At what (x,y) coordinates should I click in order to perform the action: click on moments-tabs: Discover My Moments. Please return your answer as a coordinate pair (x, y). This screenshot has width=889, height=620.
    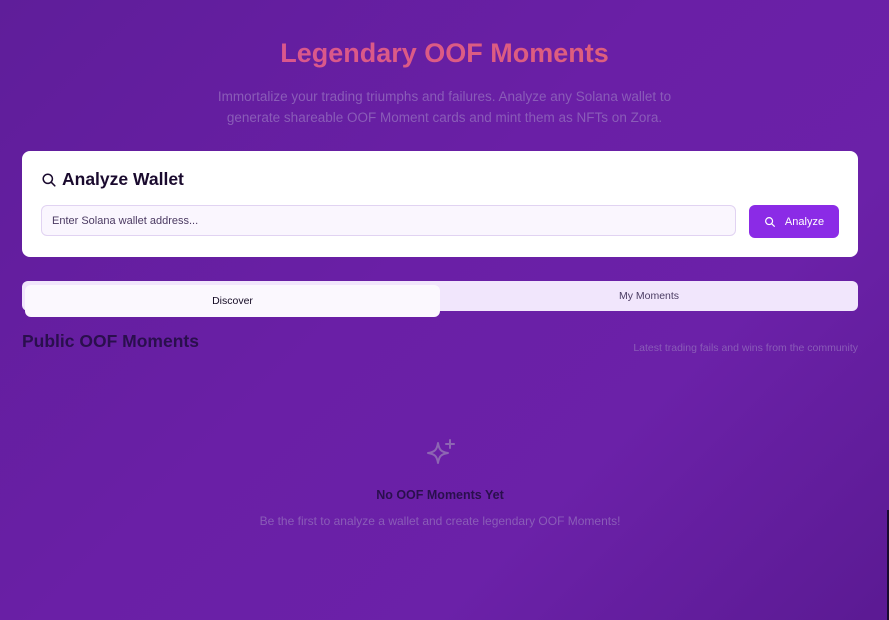
    Looking at the image, I should click on (440, 299).